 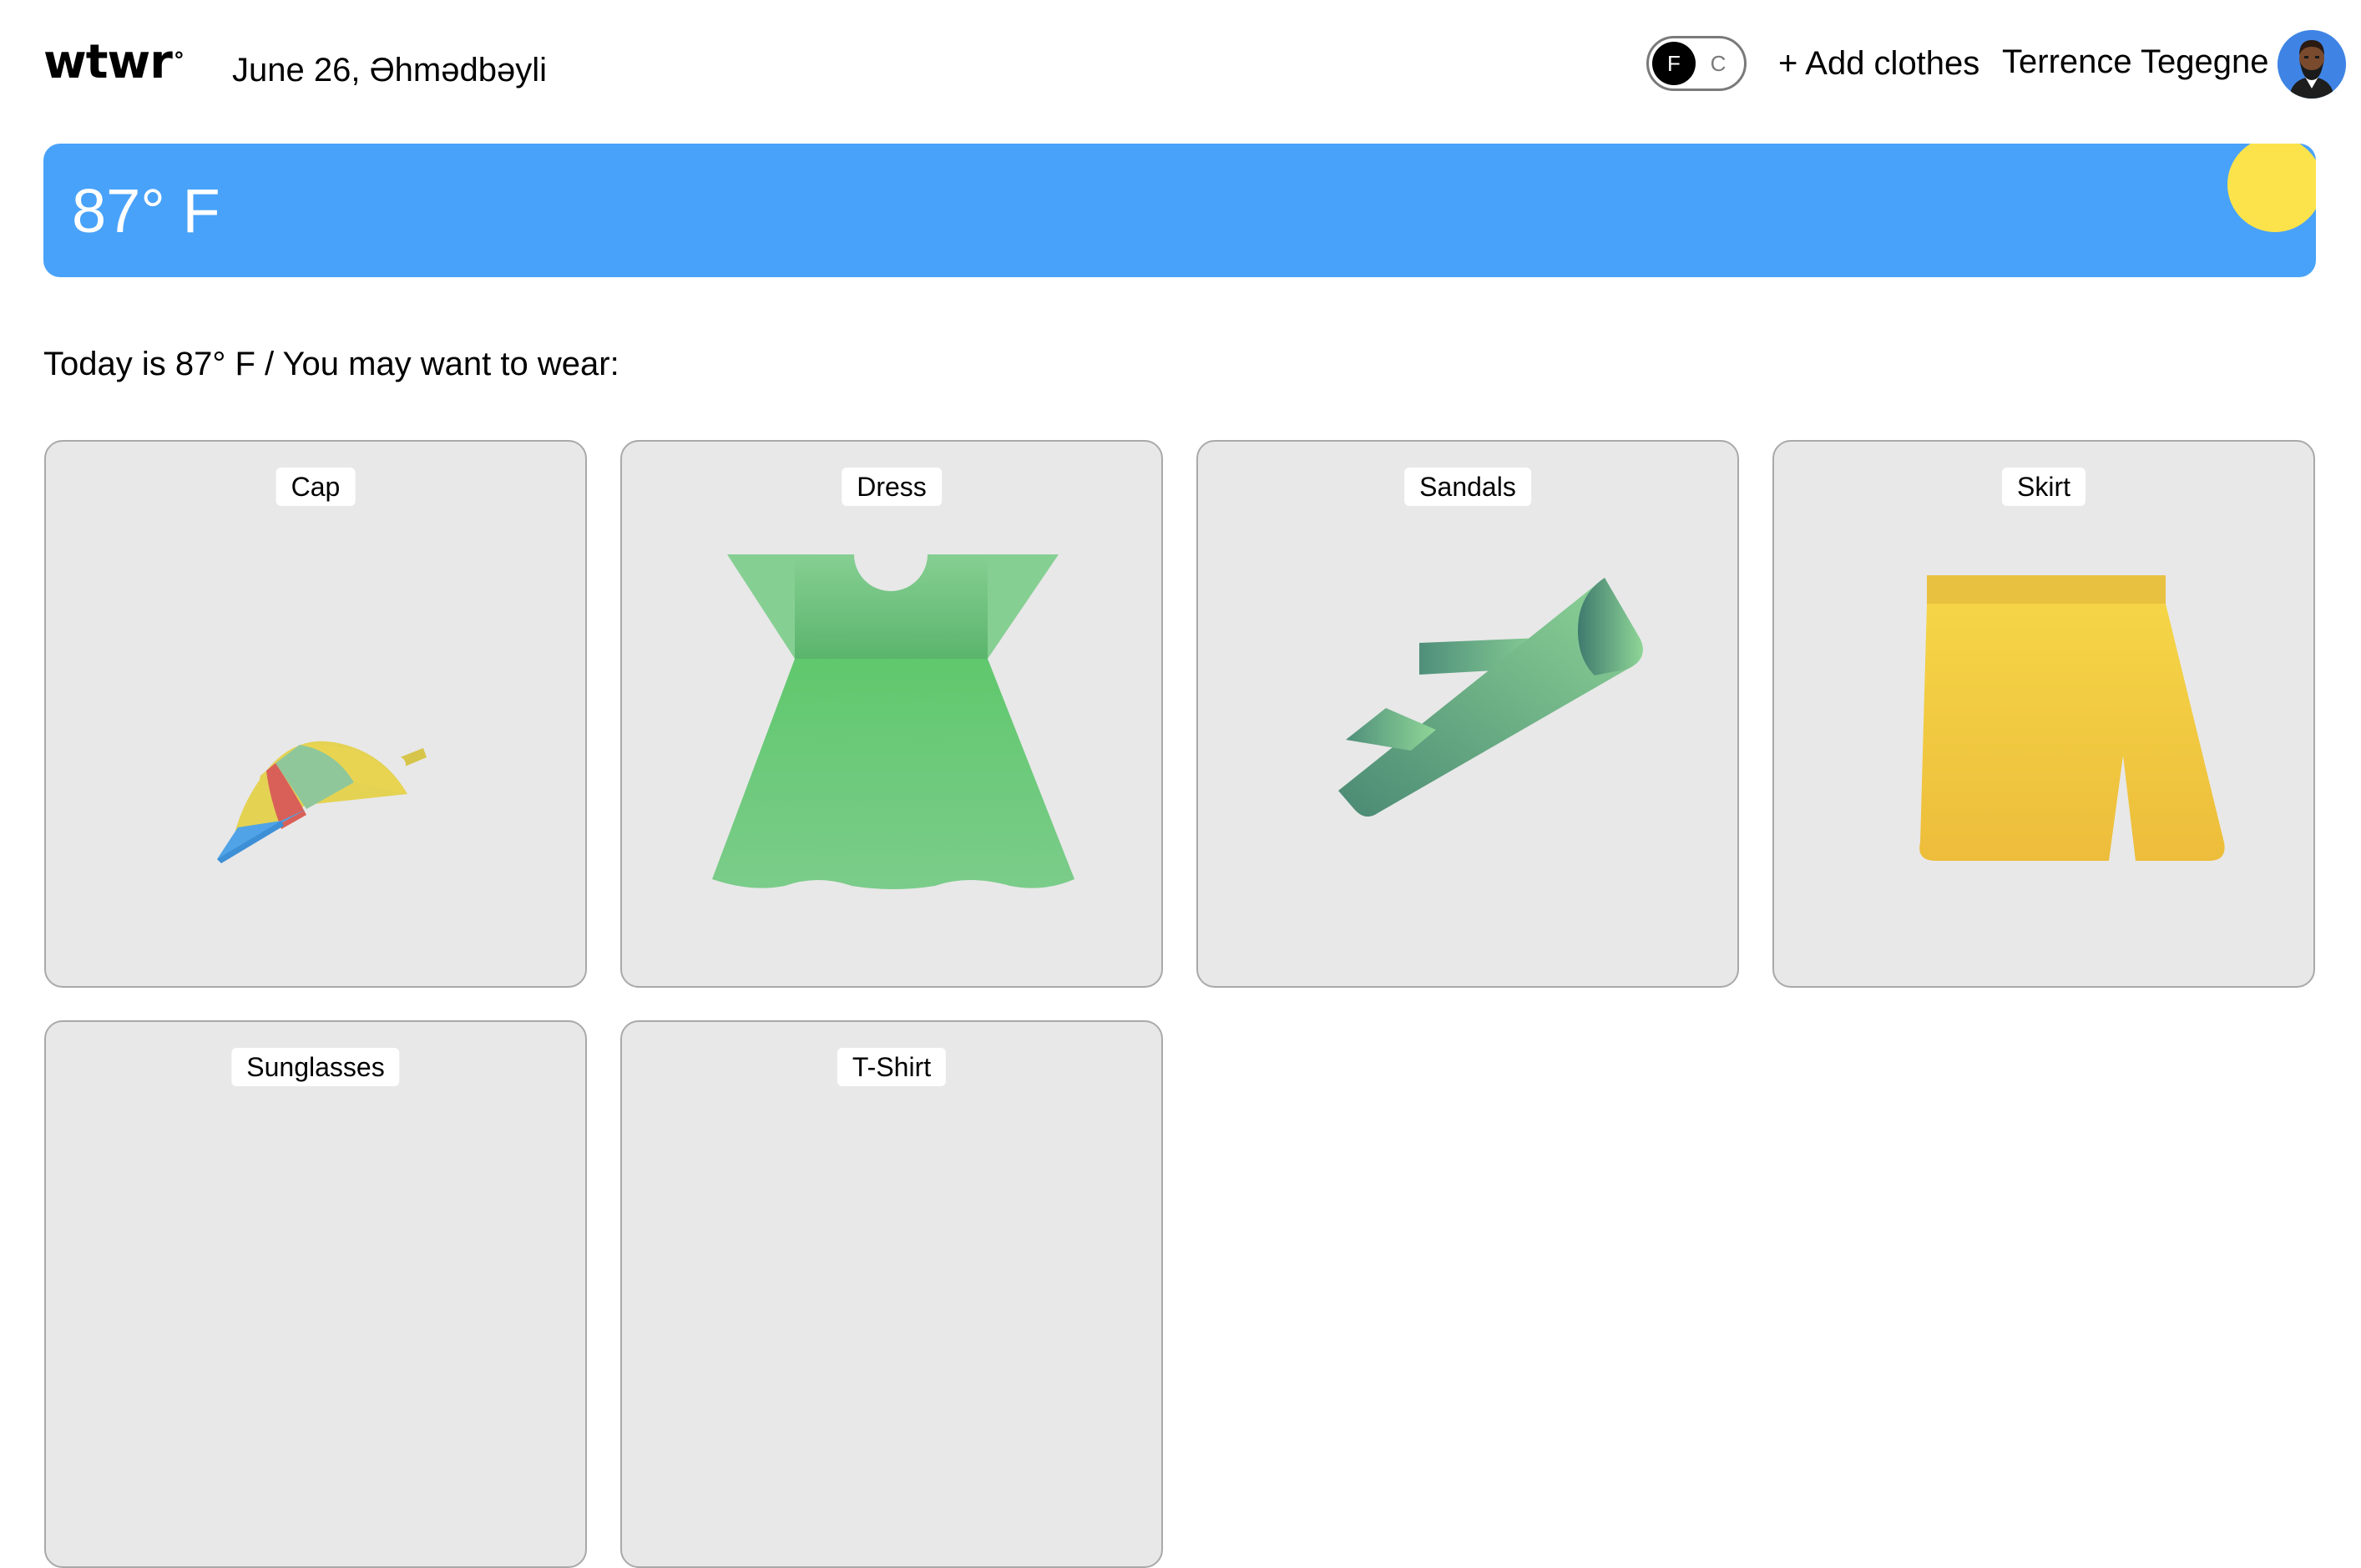 I want to click on clothing-card-cap: Cap, so click(x=315, y=714).